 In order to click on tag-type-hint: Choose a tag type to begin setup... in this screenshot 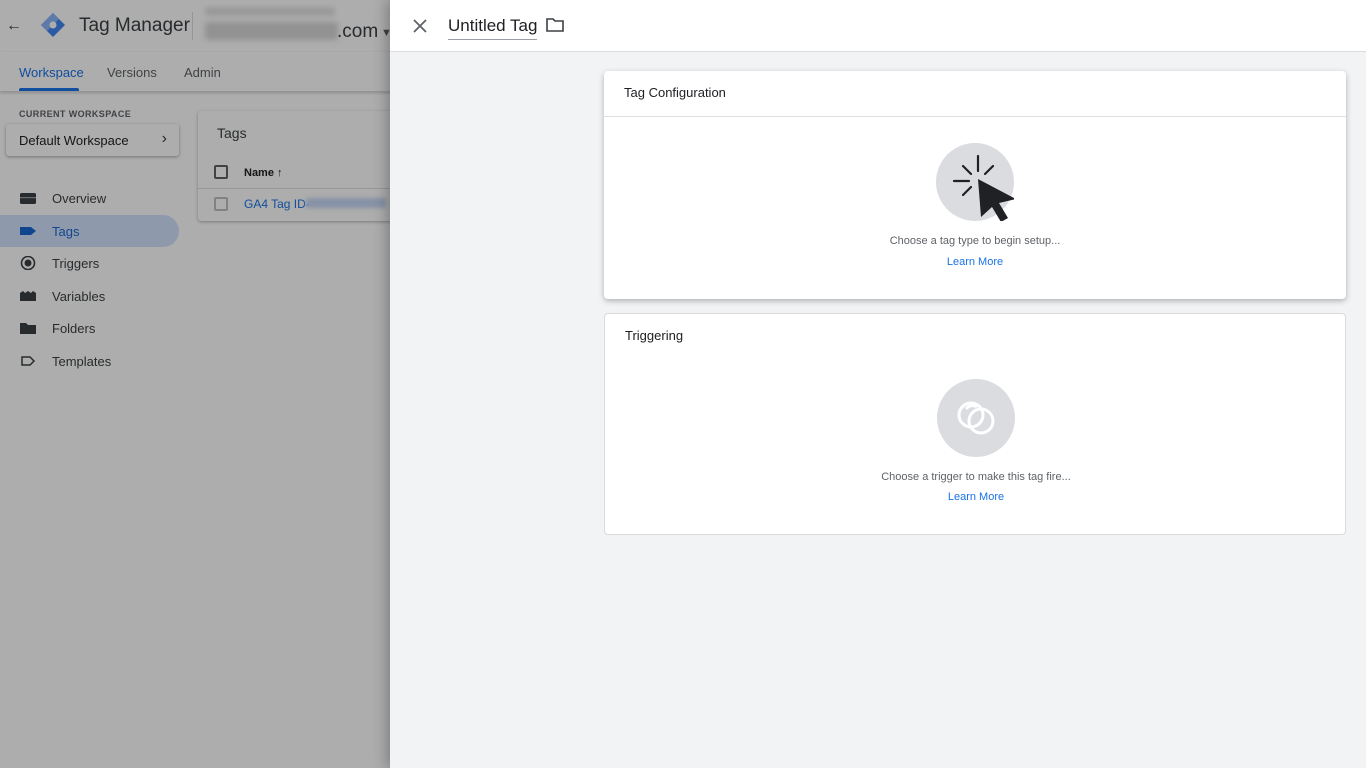, I will do `click(975, 241)`.